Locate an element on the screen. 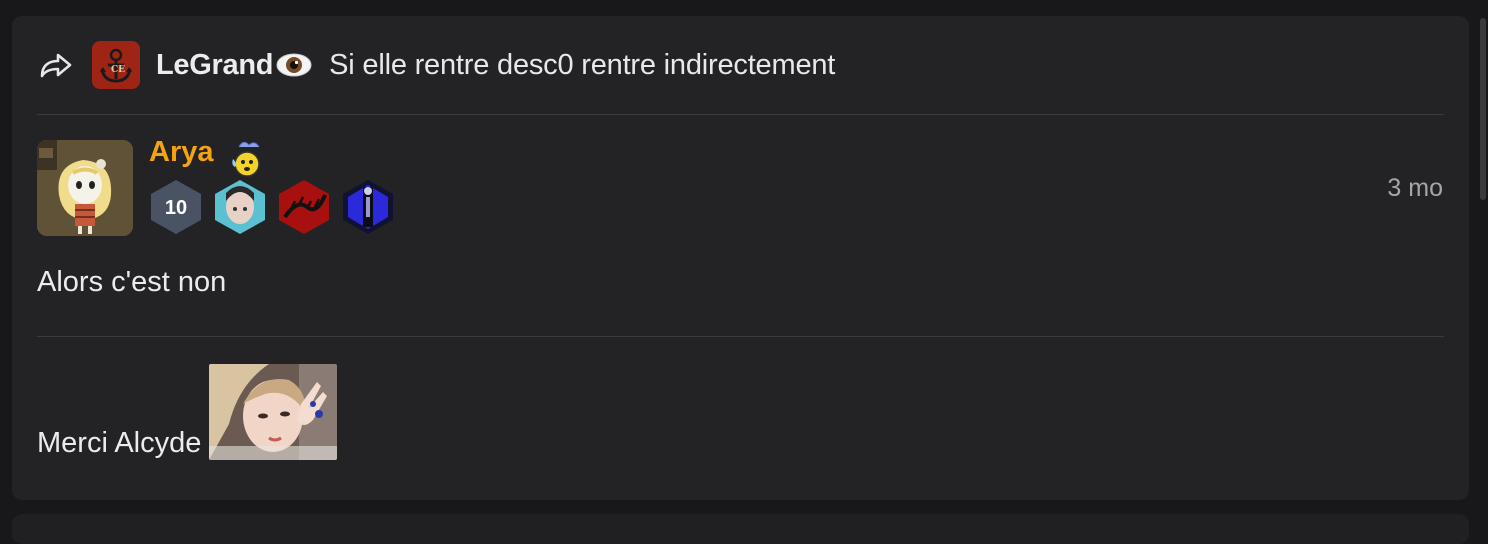  portrait-badge is located at coordinates (240, 207).